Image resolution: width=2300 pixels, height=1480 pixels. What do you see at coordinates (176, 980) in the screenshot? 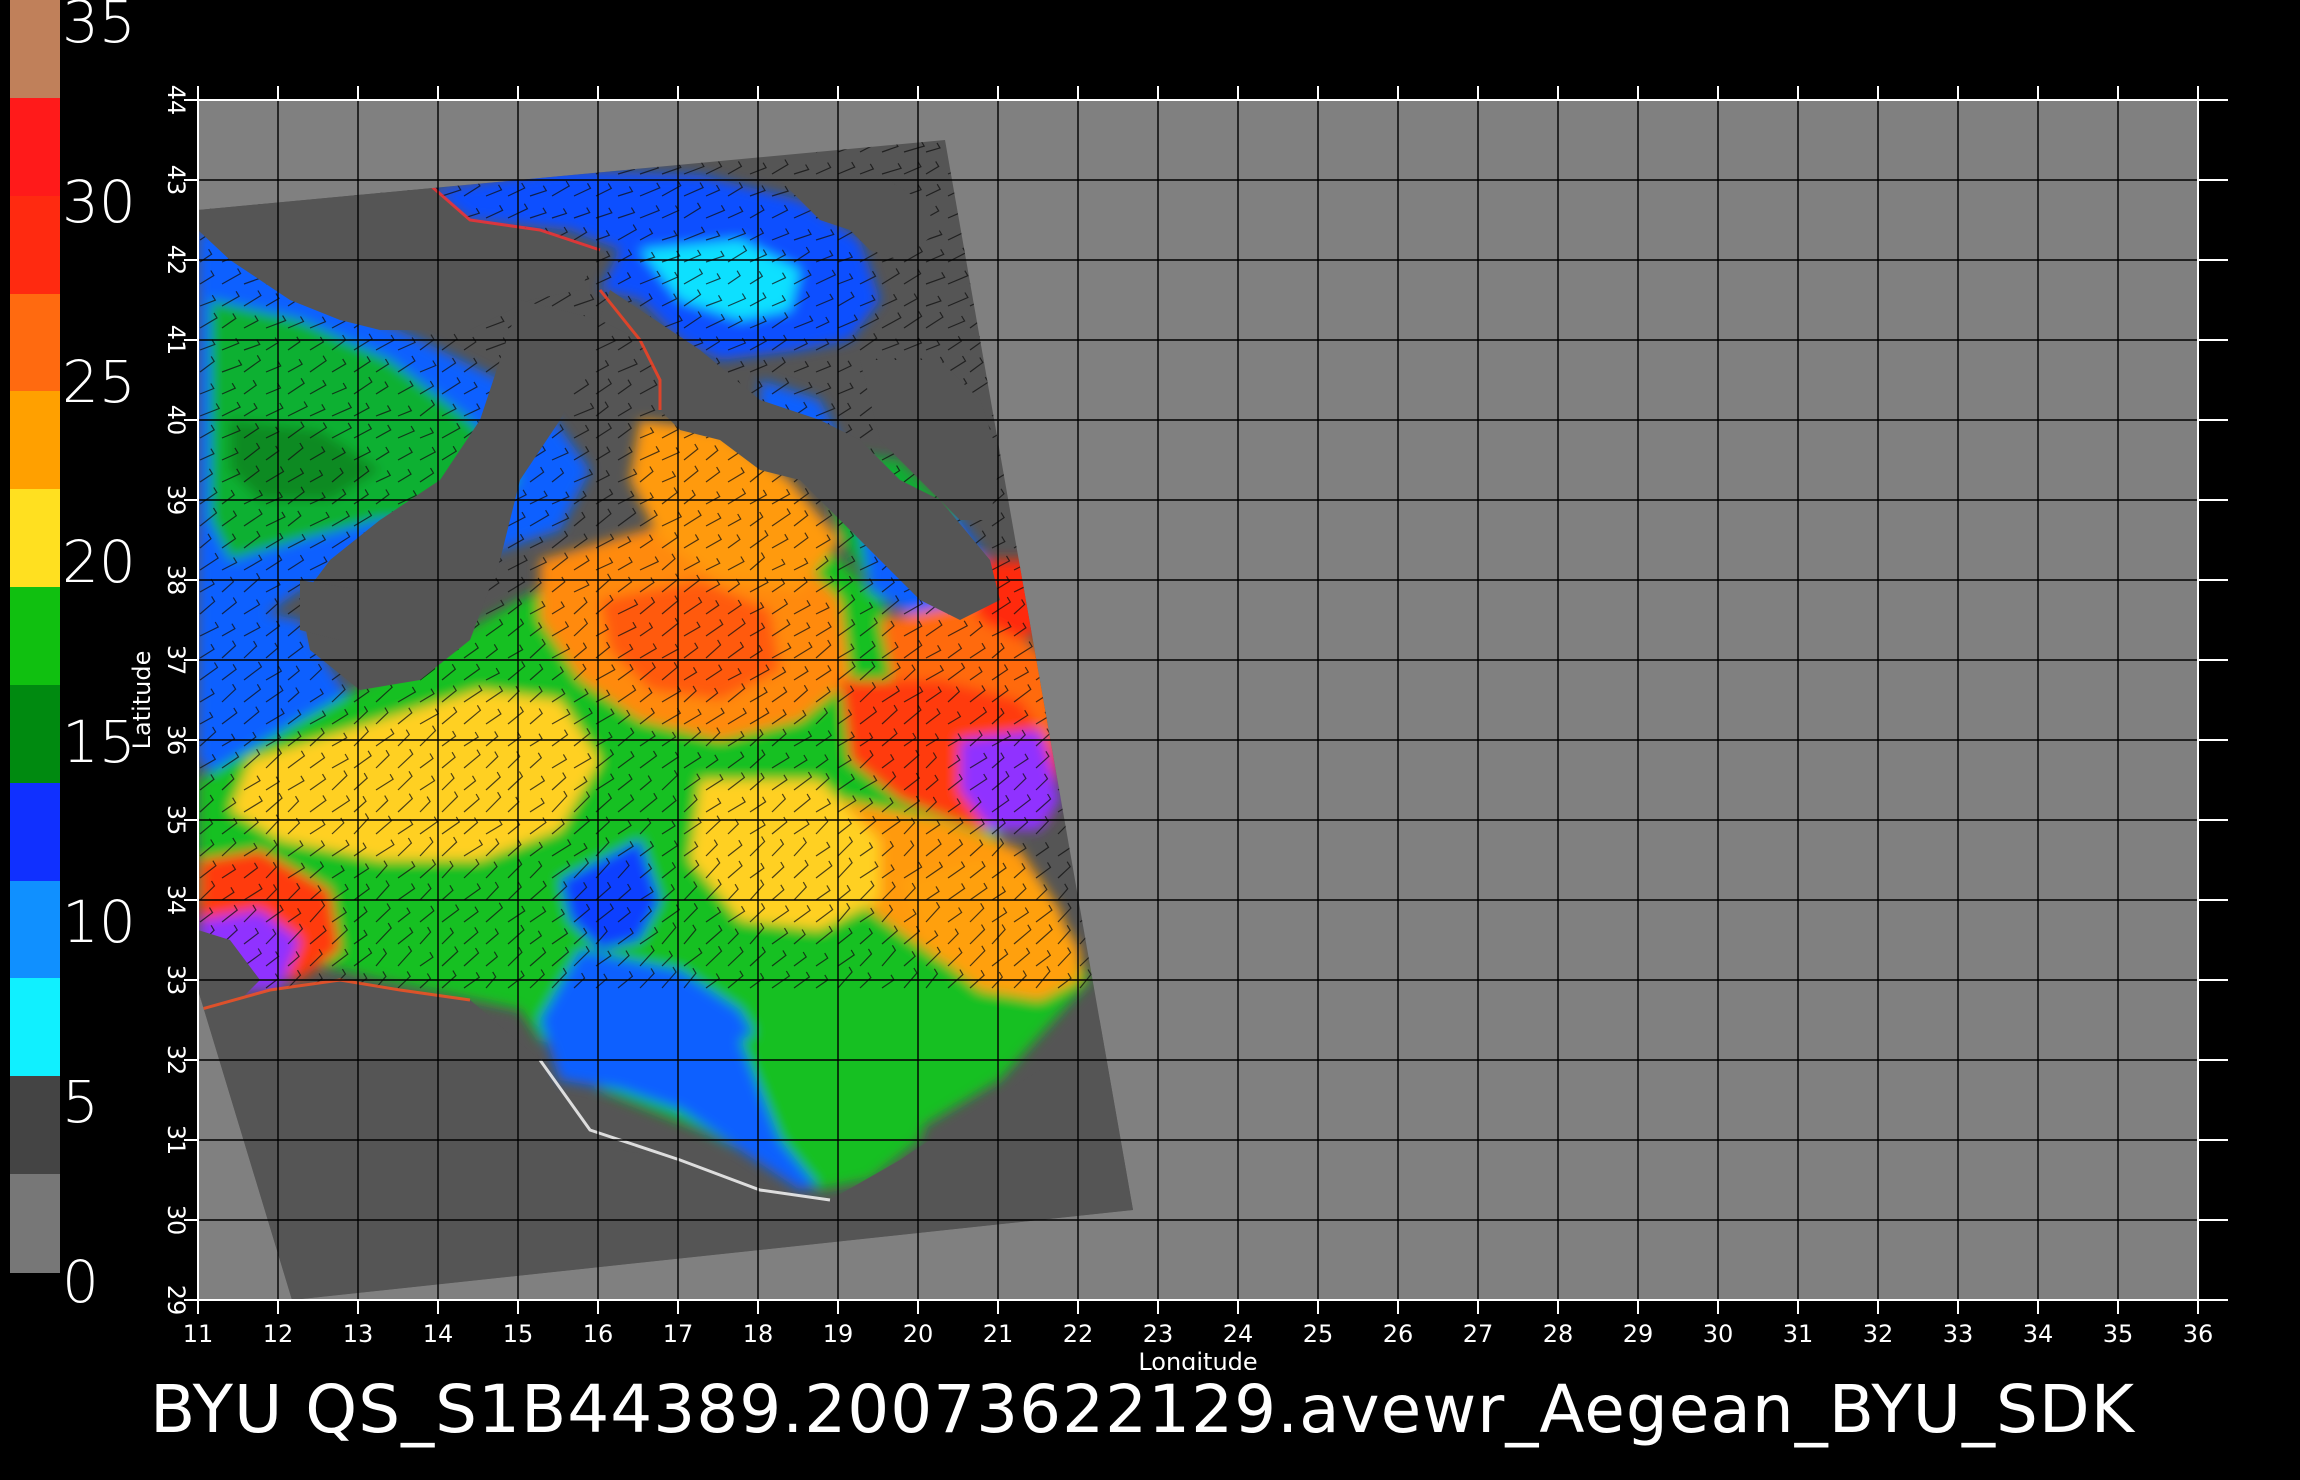
I see `y-tick-label: 33` at bounding box center [176, 980].